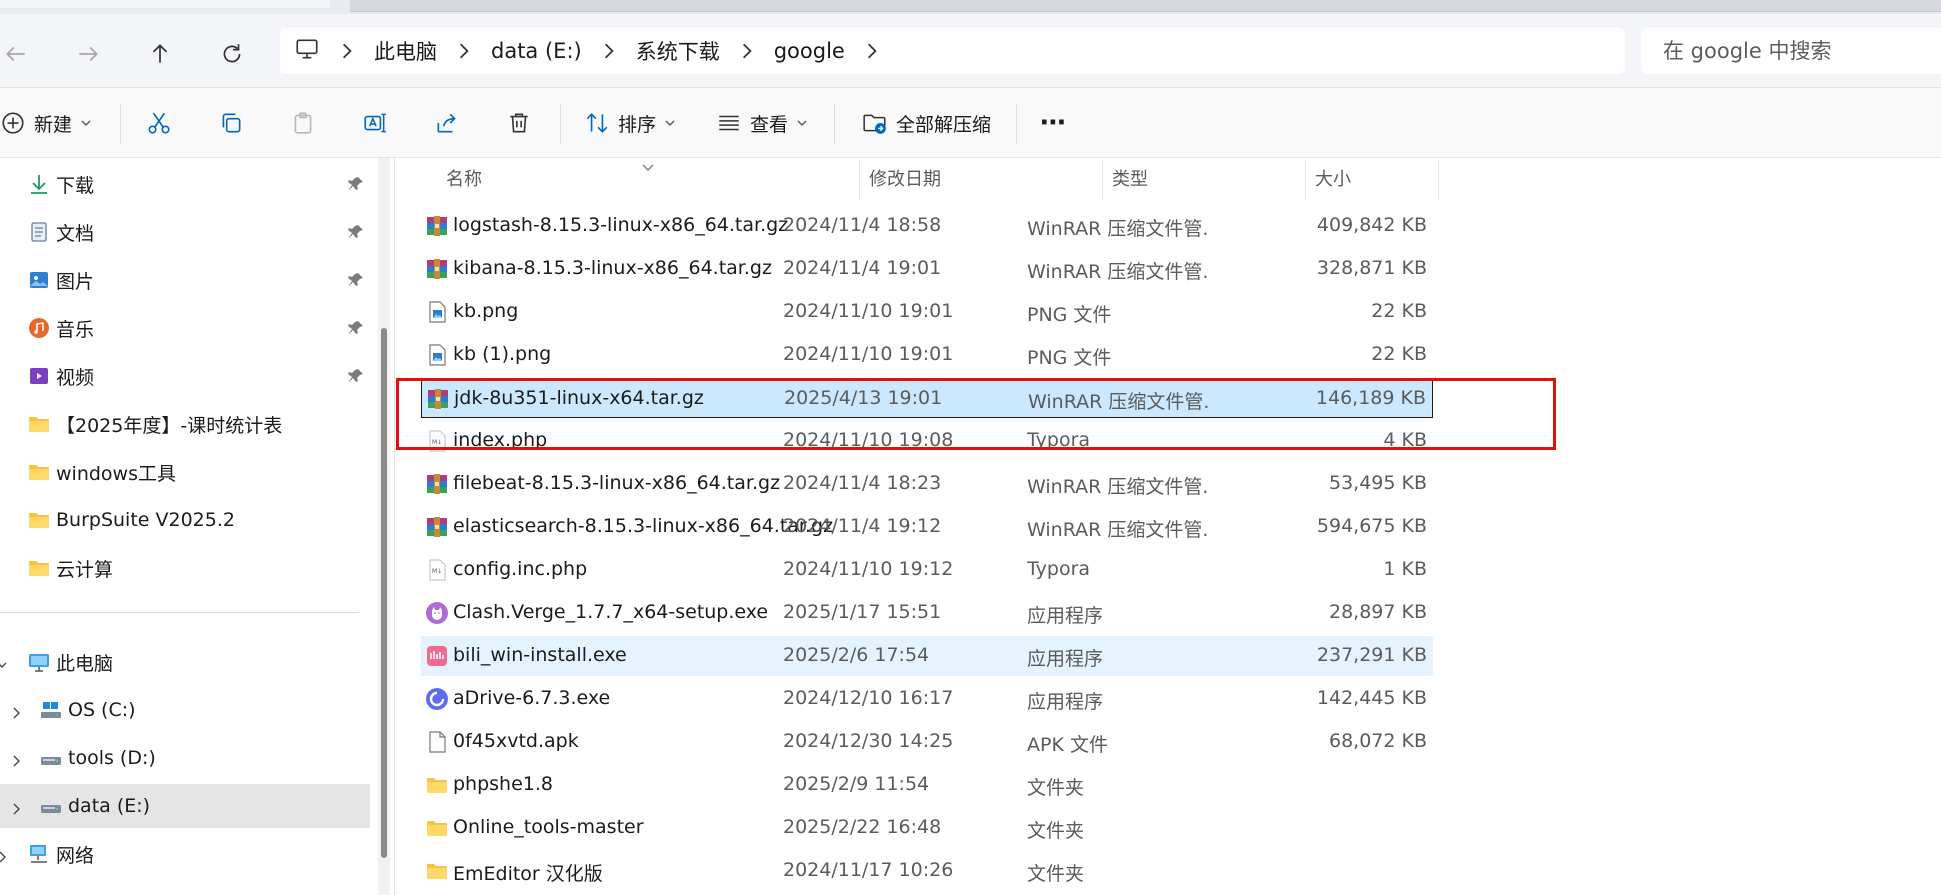 This screenshot has height=895, width=1941. Describe the element at coordinates (536, 51) in the screenshot. I see `breadcrumb-data-drive: data (E:)` at that location.